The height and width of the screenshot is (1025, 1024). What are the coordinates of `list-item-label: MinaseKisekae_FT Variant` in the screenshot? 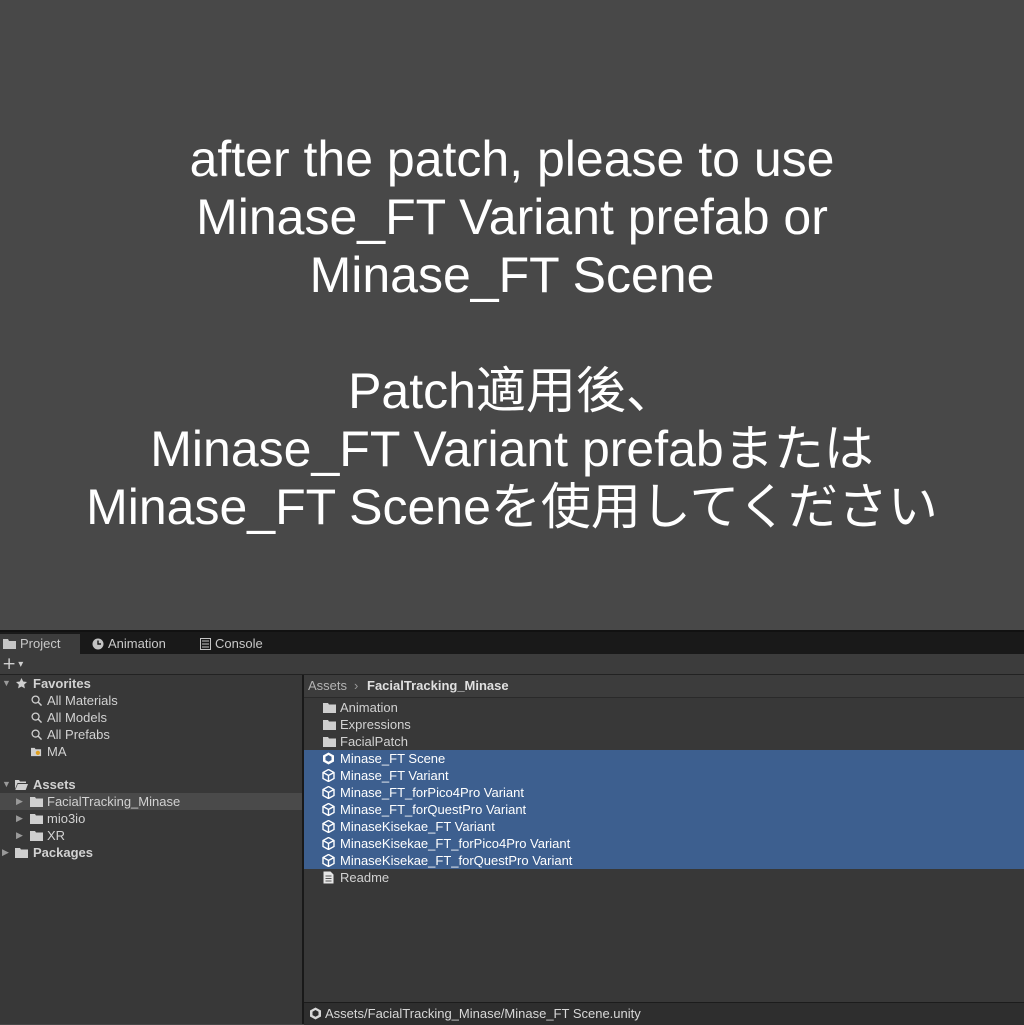 It's located at (417, 826).